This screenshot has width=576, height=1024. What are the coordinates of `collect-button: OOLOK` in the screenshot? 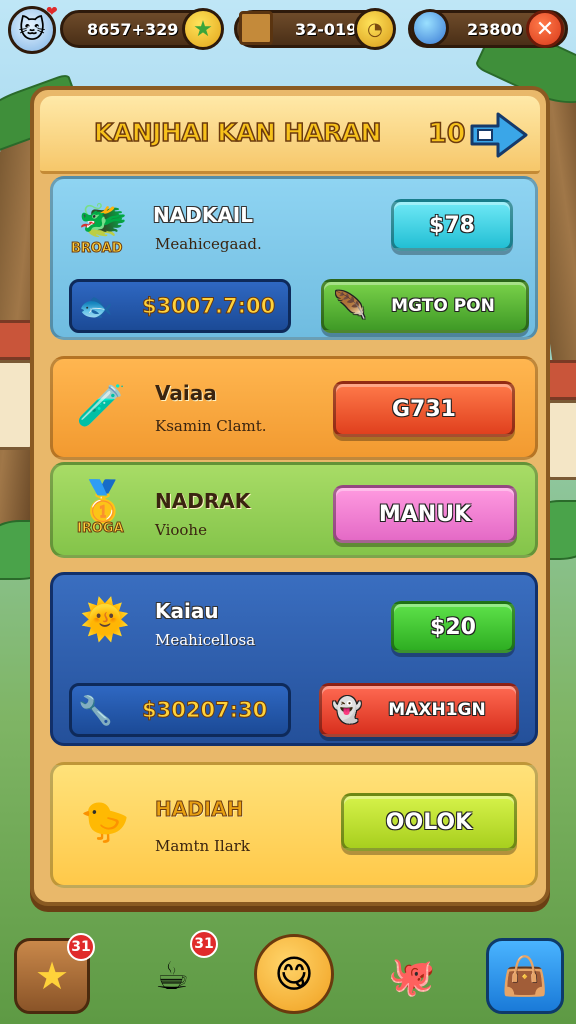 It's located at (429, 822).